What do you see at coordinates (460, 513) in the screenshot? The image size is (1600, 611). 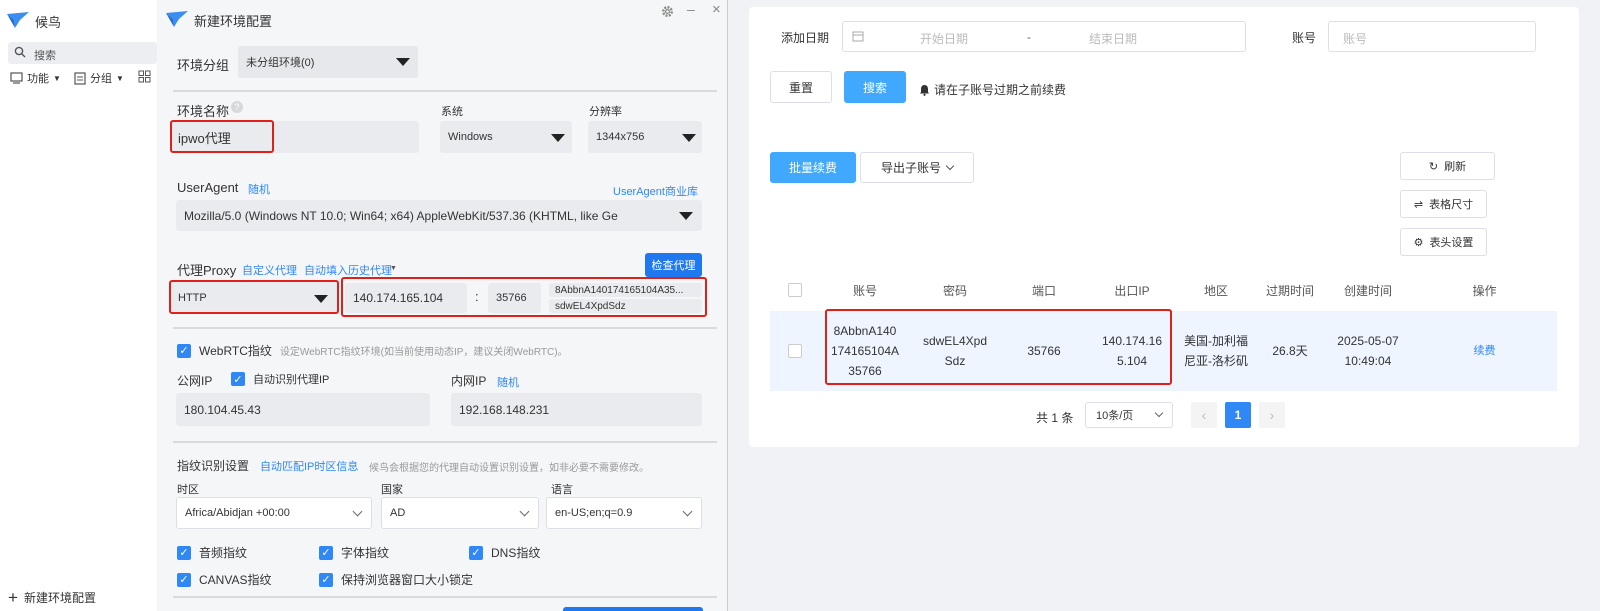 I see `country-select: AD` at bounding box center [460, 513].